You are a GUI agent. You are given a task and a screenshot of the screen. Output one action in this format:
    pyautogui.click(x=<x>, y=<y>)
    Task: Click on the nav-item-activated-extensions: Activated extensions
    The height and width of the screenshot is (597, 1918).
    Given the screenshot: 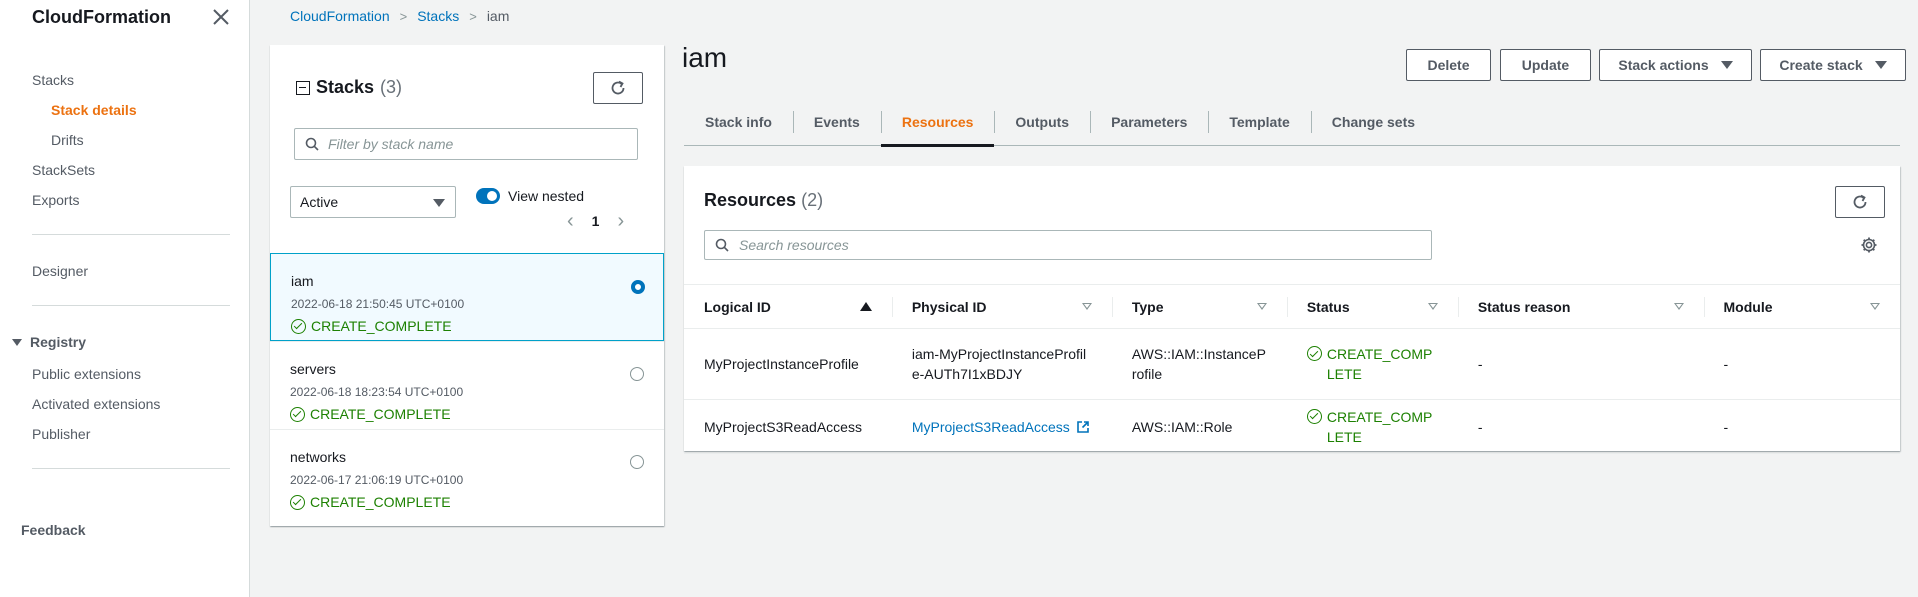 What is the action you would take?
    pyautogui.click(x=96, y=404)
    